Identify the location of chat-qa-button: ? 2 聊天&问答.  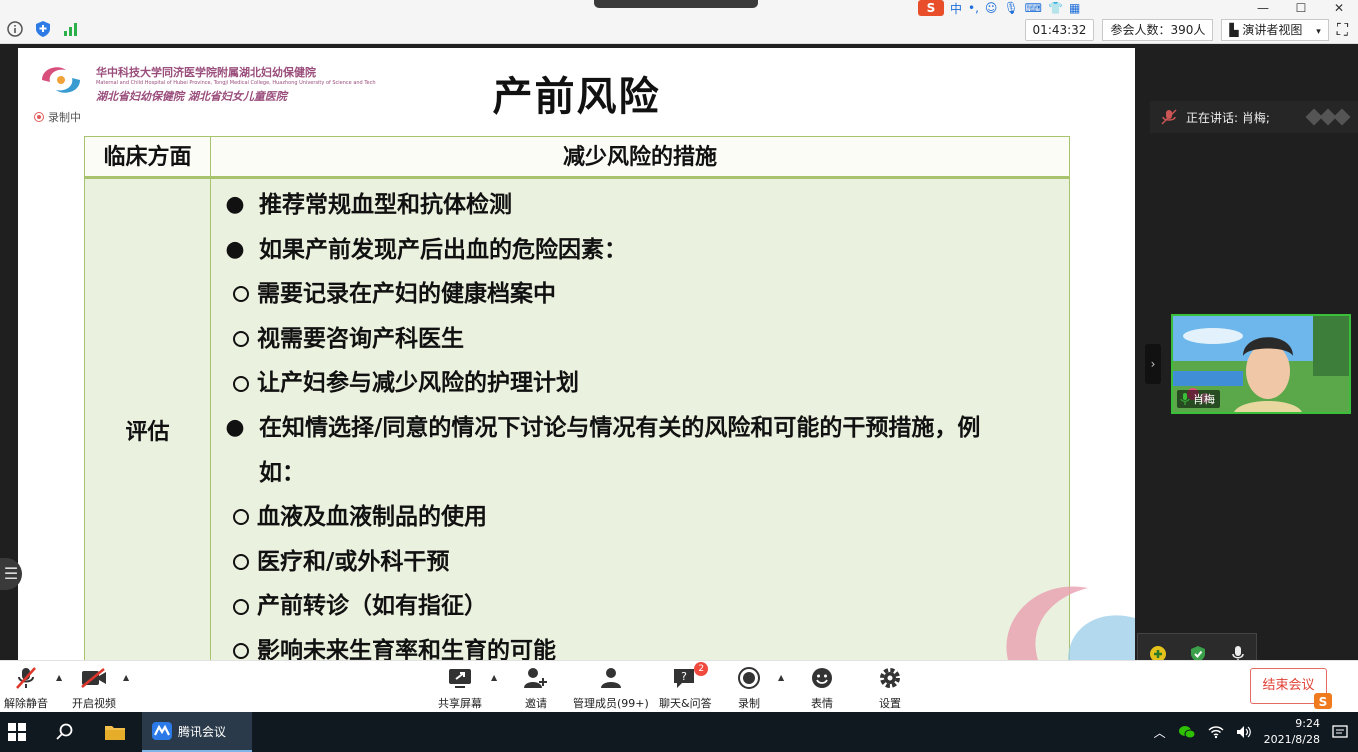
(685, 686).